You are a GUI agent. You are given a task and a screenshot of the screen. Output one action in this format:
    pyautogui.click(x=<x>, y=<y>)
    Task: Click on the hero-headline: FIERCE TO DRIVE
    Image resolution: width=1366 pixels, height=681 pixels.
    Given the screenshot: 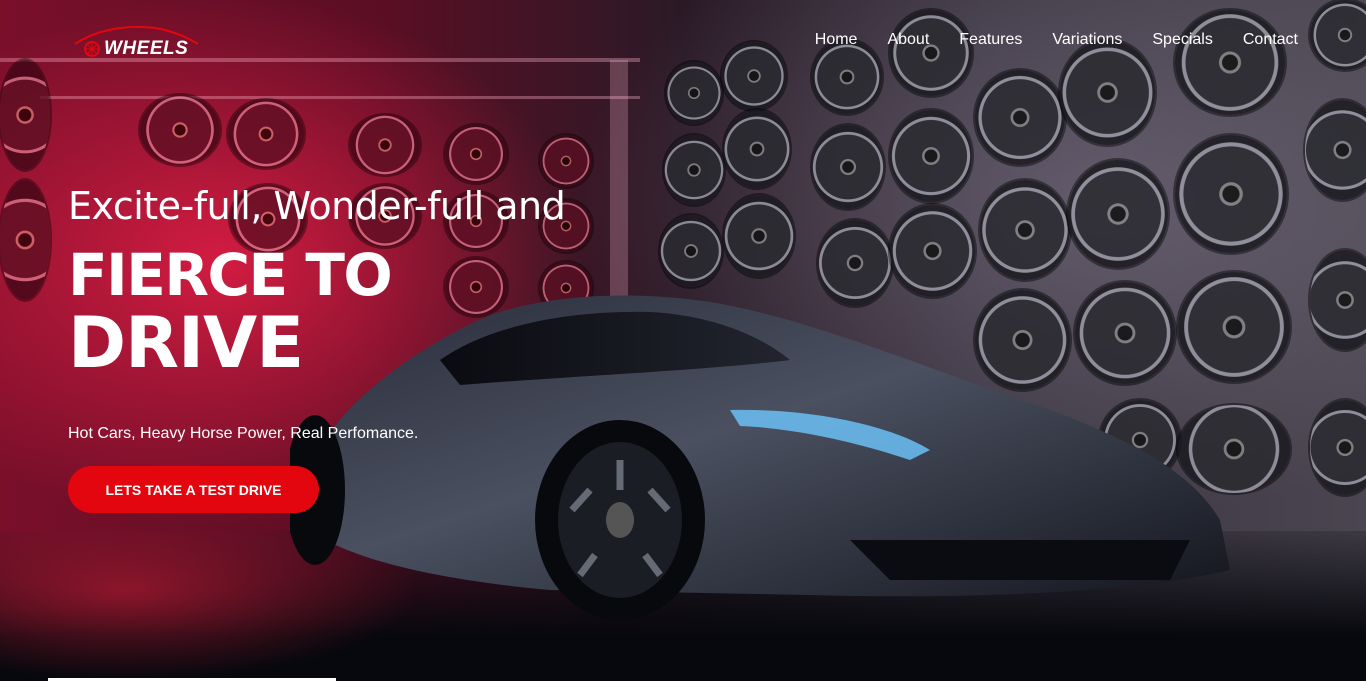 What is the action you would take?
    pyautogui.click(x=230, y=312)
    